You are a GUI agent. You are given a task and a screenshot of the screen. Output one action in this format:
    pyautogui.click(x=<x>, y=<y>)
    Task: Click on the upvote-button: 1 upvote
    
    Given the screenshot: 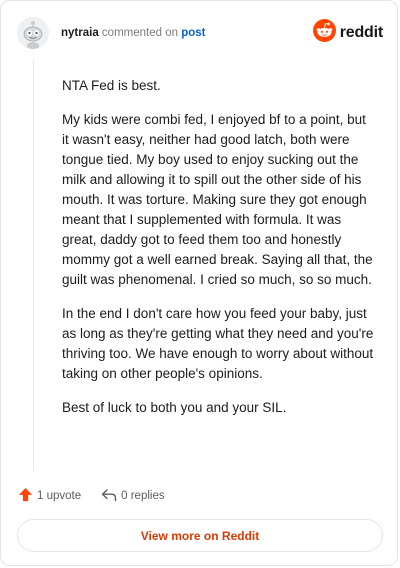 What is the action you would take?
    pyautogui.click(x=49, y=496)
    